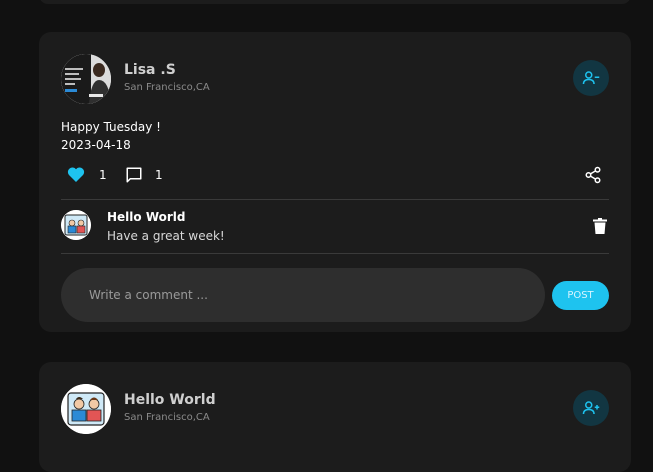 This screenshot has width=653, height=472. I want to click on heart-icon, so click(76, 174).